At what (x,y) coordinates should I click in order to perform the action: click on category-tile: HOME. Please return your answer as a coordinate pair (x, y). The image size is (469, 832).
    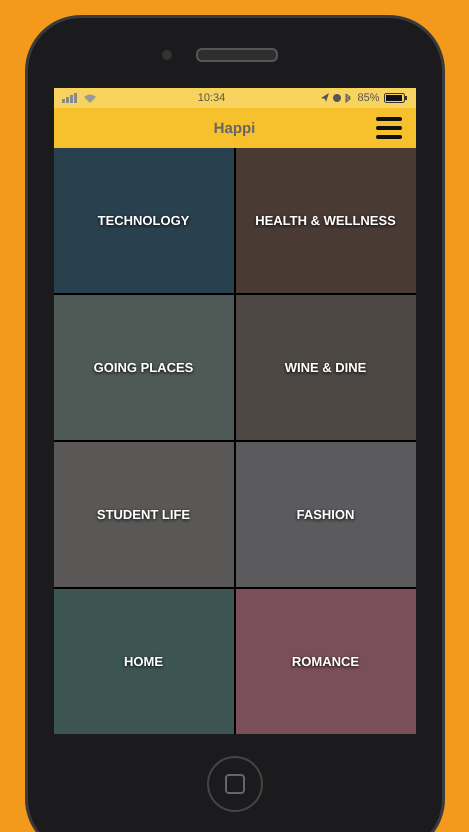
    Looking at the image, I should click on (144, 661).